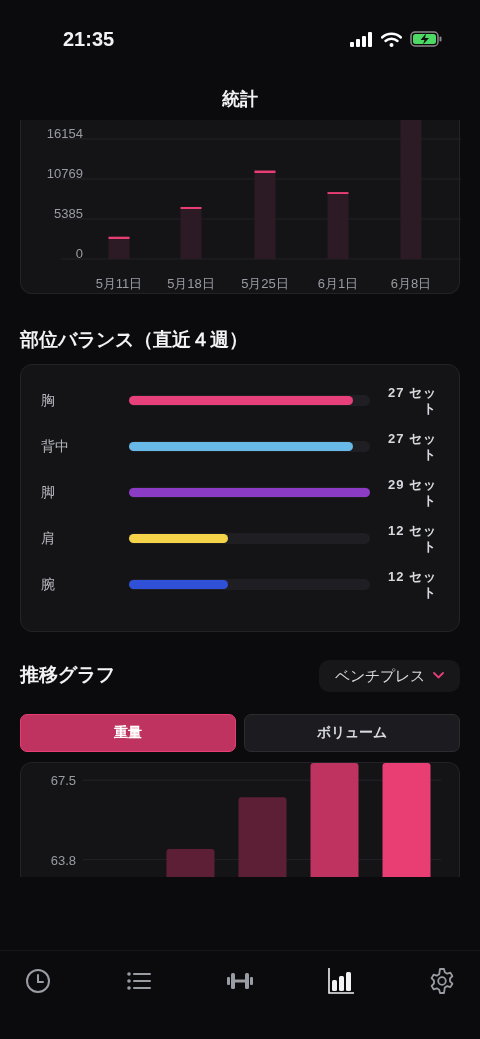 Image resolution: width=480 pixels, height=1039 pixels. What do you see at coordinates (89, 39) in the screenshot?
I see `clock-time: 21:35` at bounding box center [89, 39].